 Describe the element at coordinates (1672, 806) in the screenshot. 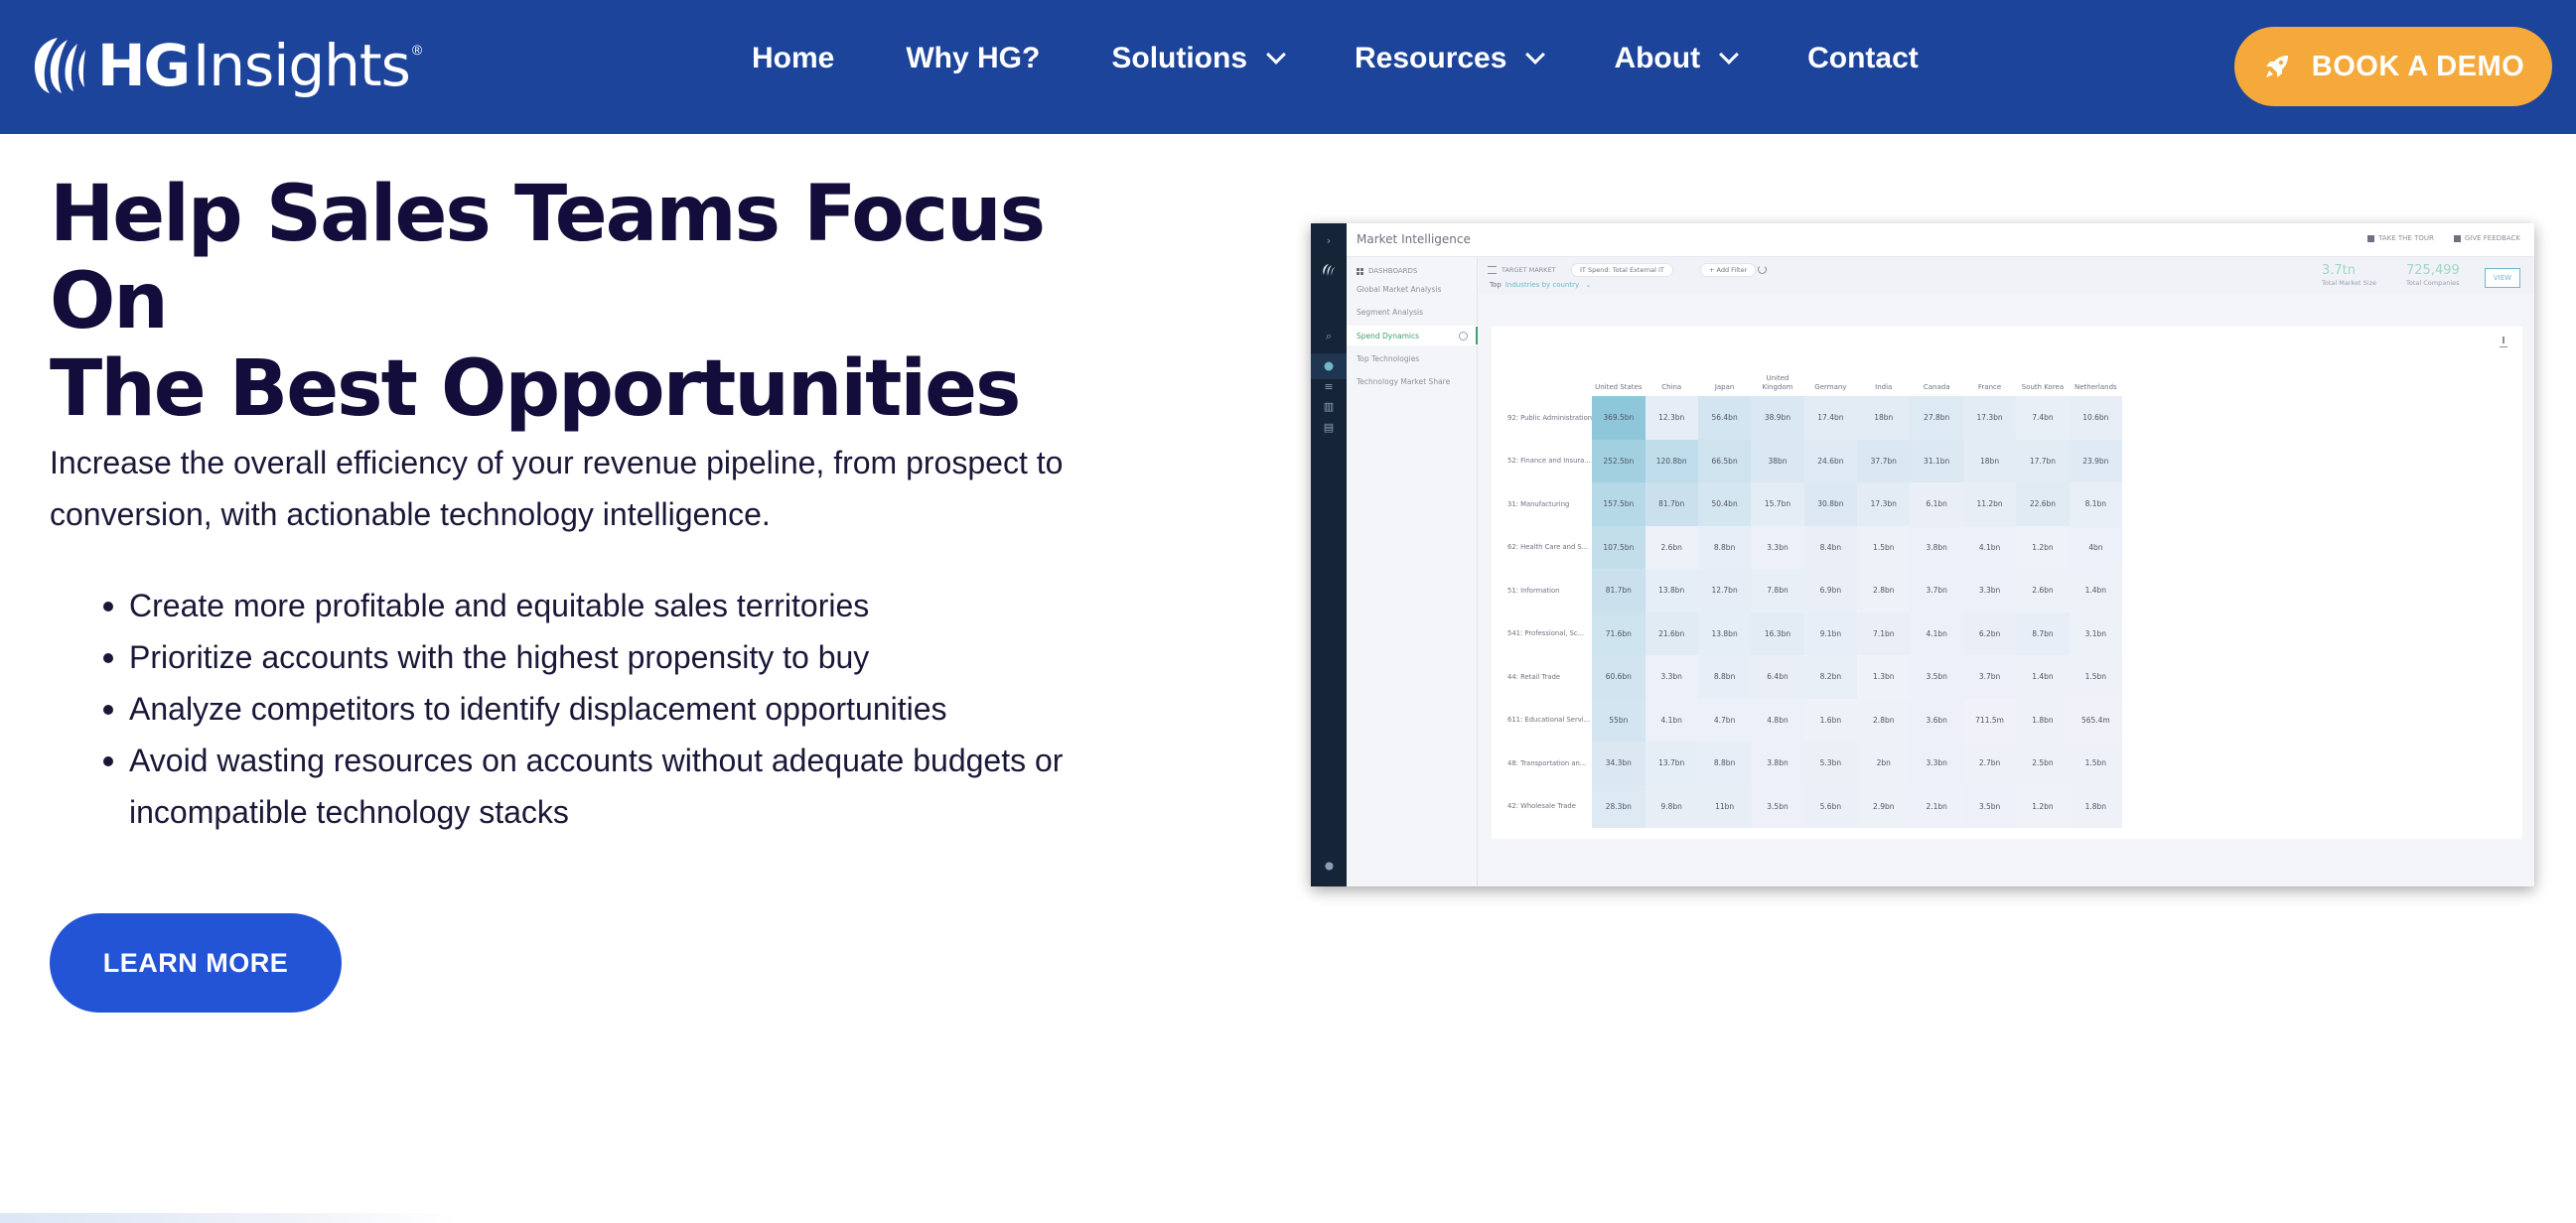

I see `heatmap-cell: 9.8bn` at that location.